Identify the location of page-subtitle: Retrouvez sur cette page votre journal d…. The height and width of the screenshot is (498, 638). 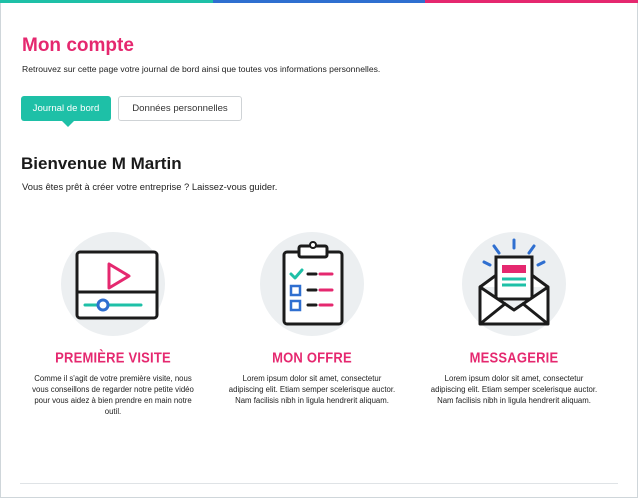
(201, 69).